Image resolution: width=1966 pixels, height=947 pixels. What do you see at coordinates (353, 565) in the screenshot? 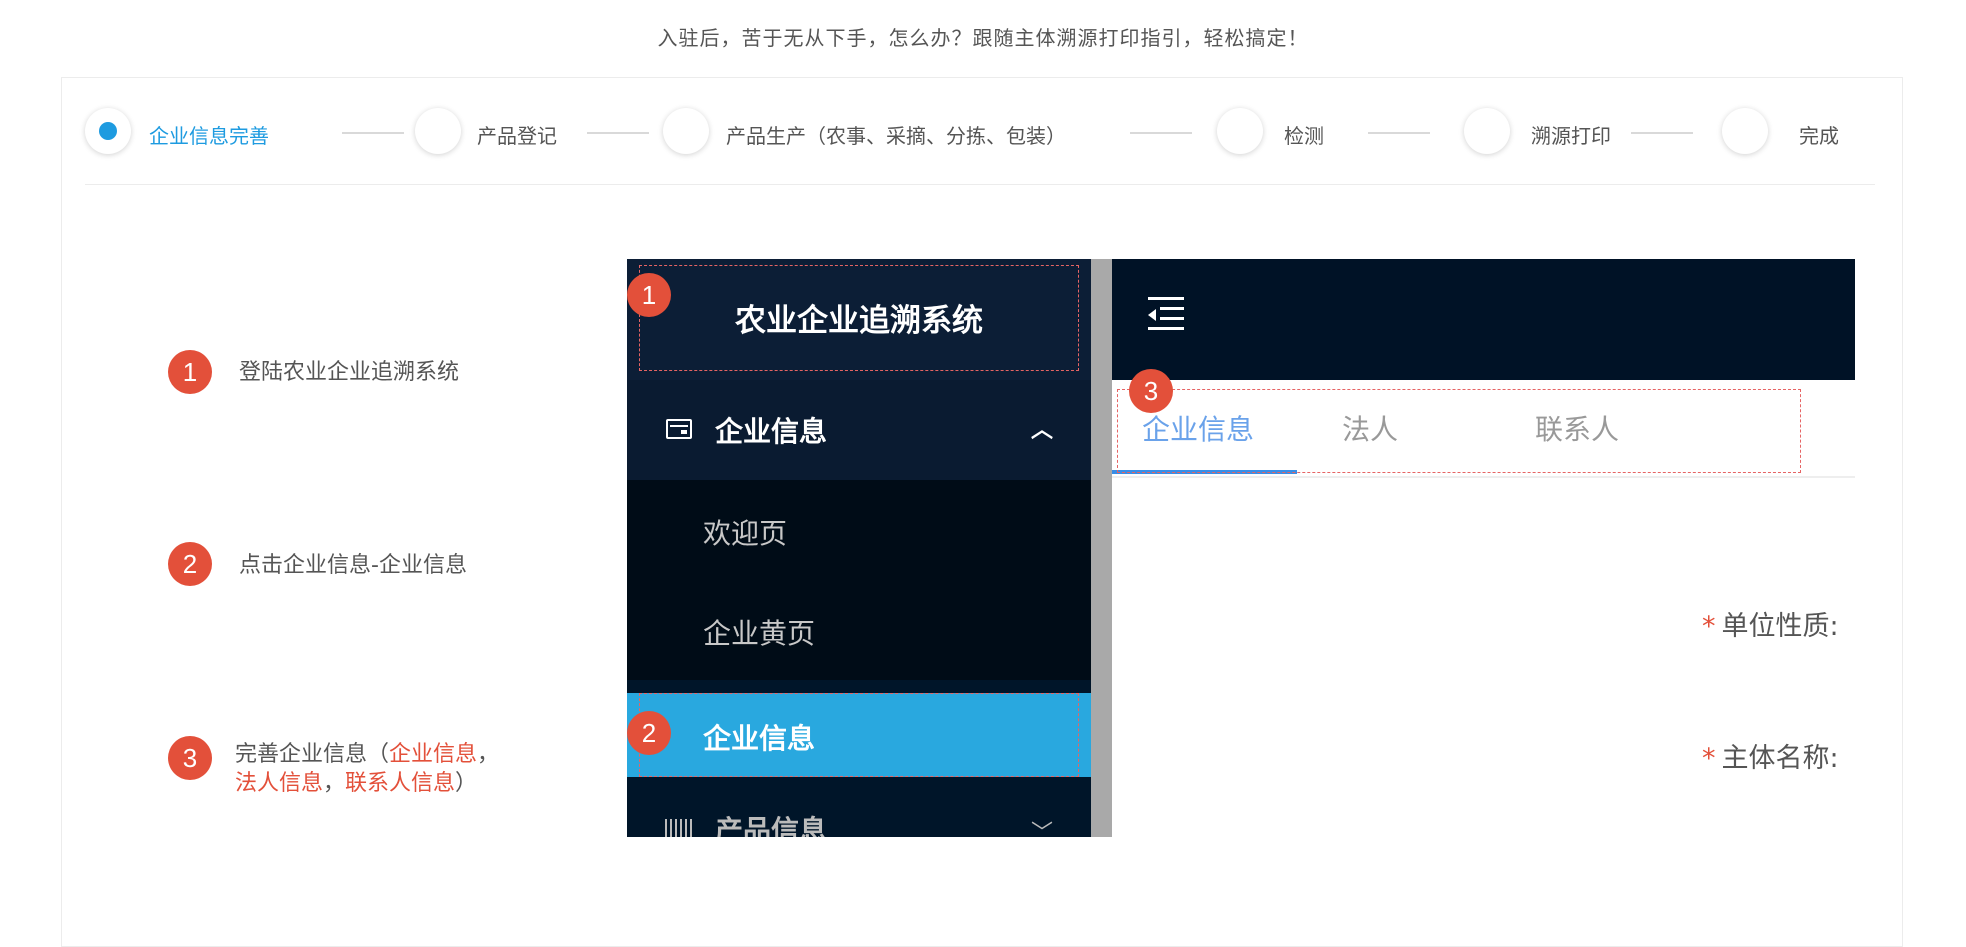
I see `instruction-2-text: 点击企业信息-企业信息` at bounding box center [353, 565].